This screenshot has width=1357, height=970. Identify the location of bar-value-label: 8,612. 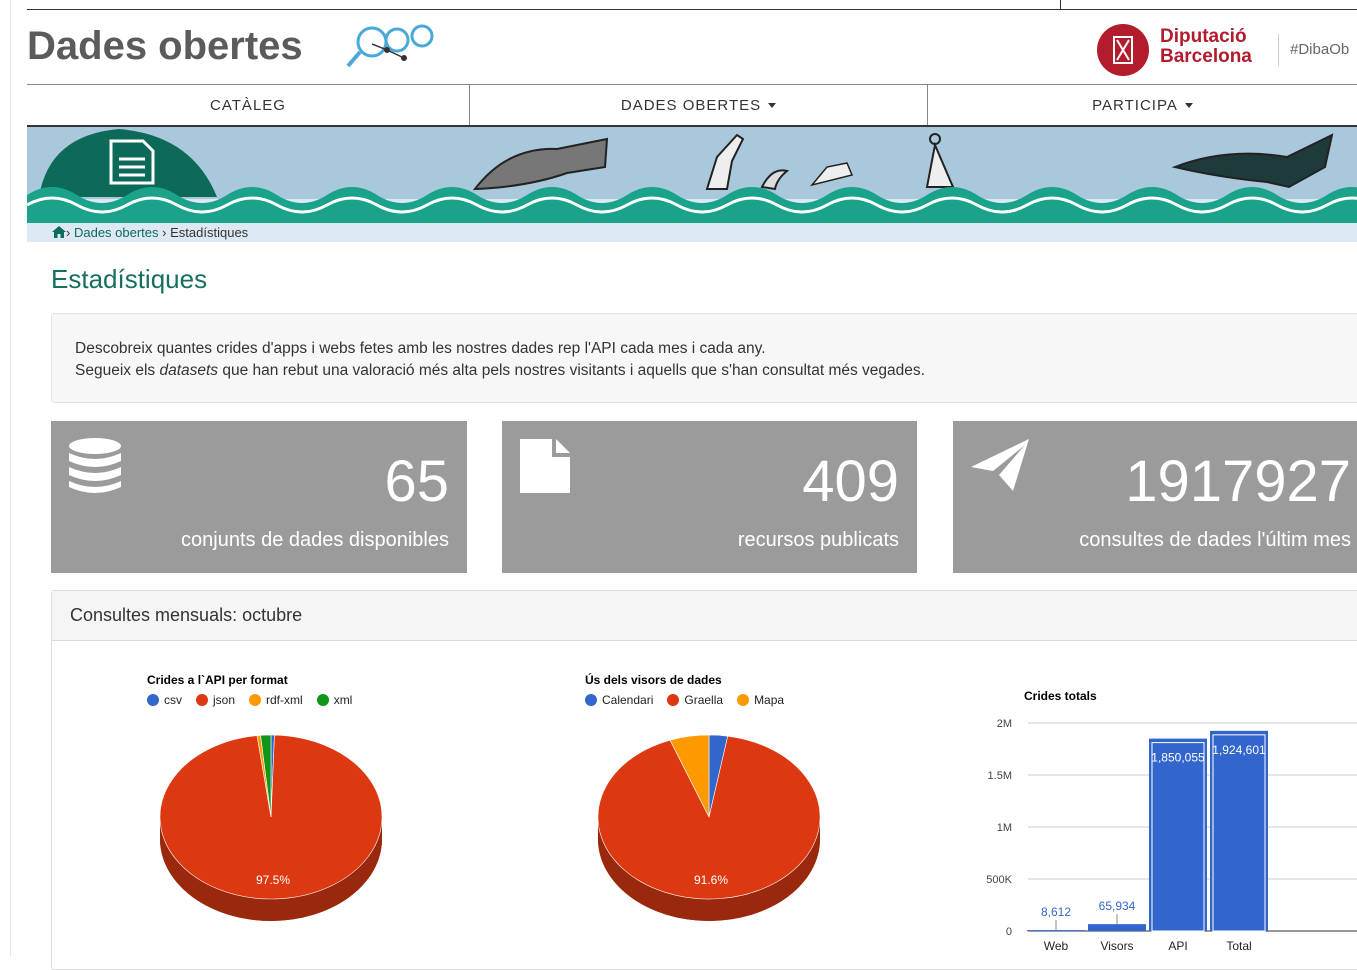
(1056, 912).